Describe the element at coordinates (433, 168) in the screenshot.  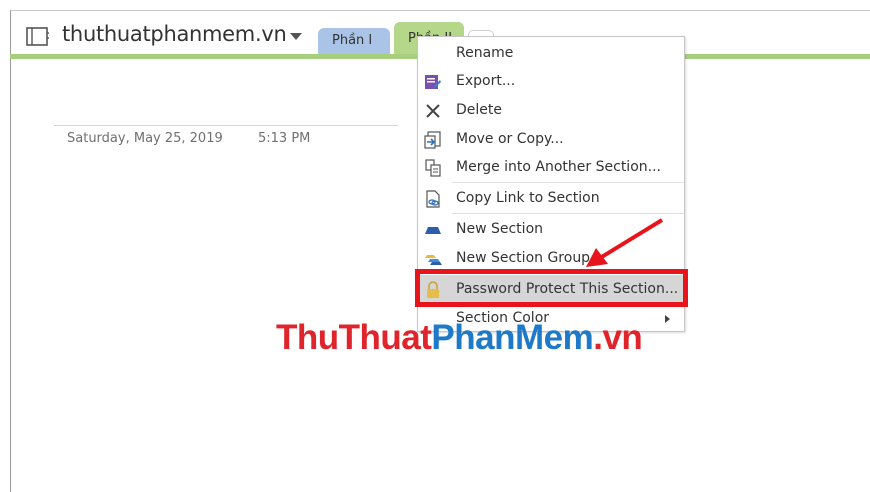
I see `merge-icon` at that location.